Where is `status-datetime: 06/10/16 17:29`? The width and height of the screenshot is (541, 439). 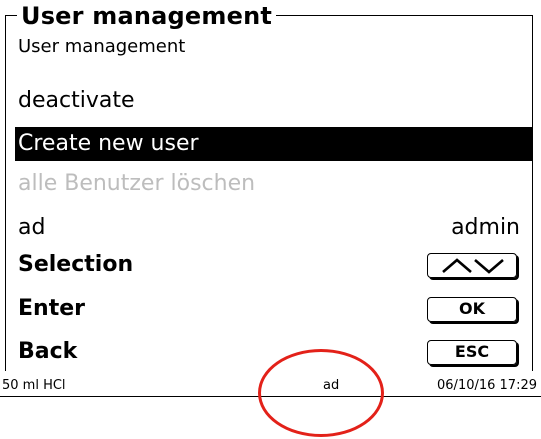 status-datetime: 06/10/16 17:29 is located at coordinates (487, 385).